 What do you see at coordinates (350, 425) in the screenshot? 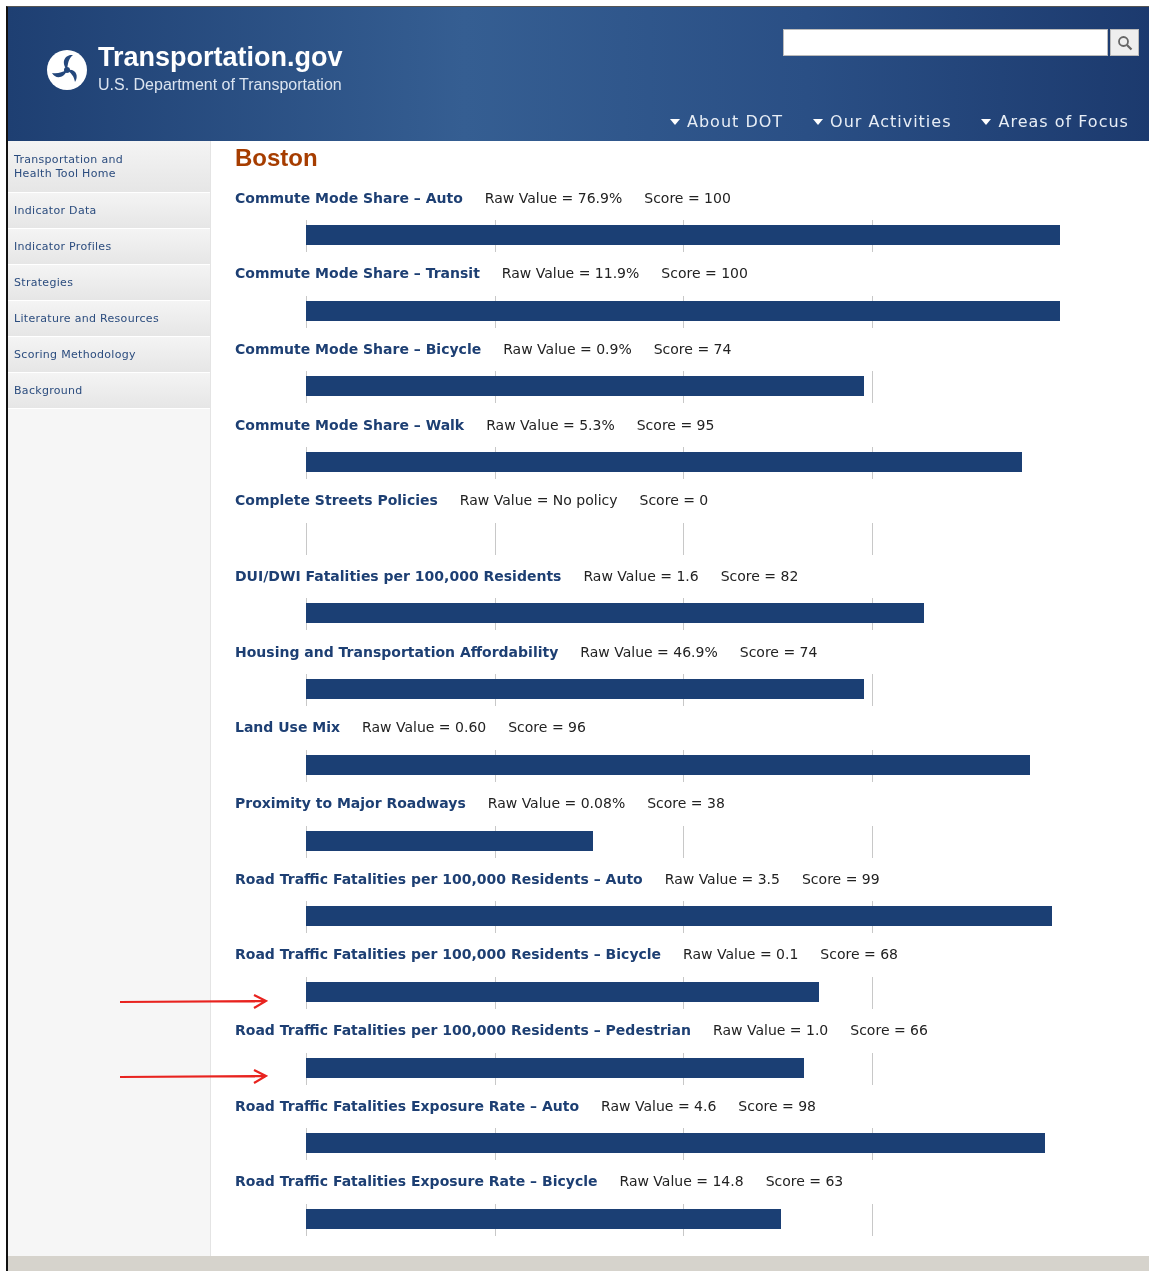
I see `indicator-name: Commute Mode Share – Walk` at bounding box center [350, 425].